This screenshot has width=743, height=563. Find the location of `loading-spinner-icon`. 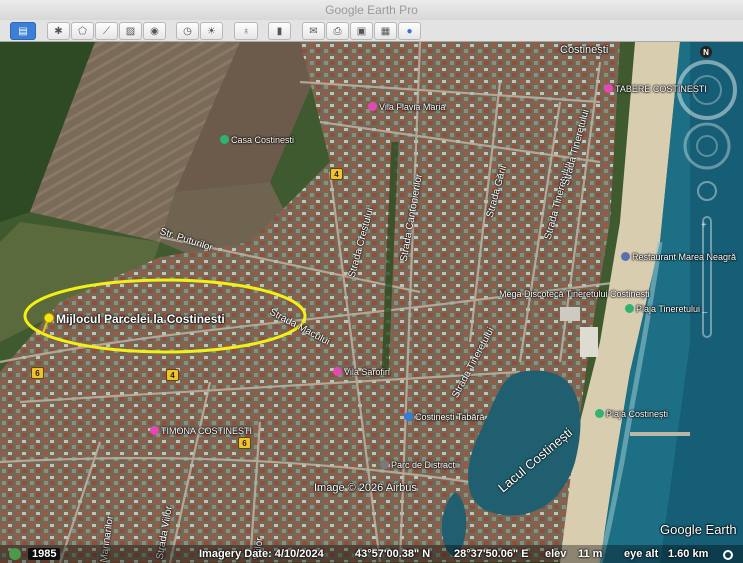

loading-spinner-icon is located at coordinates (728, 555).